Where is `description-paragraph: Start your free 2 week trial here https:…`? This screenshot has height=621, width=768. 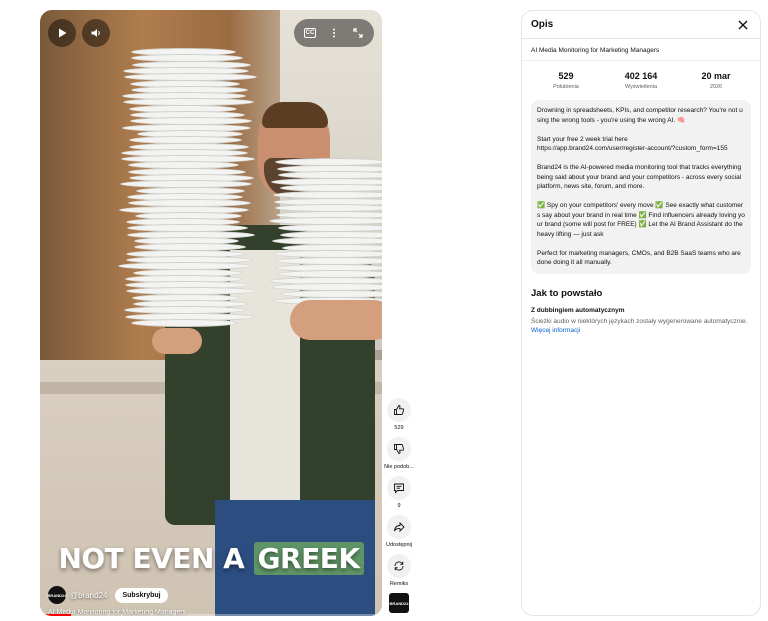
description-paragraph: Start your free 2 week trial here https:… is located at coordinates (632, 144).